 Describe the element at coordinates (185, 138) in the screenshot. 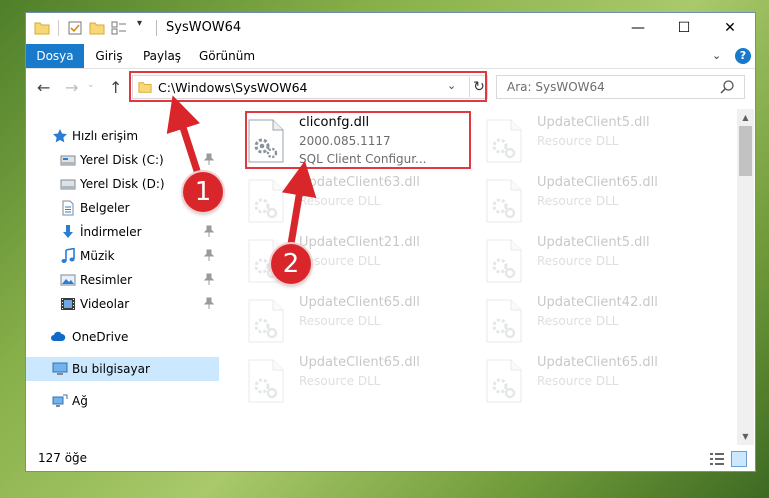

I see `arrow-to-address-bar` at that location.